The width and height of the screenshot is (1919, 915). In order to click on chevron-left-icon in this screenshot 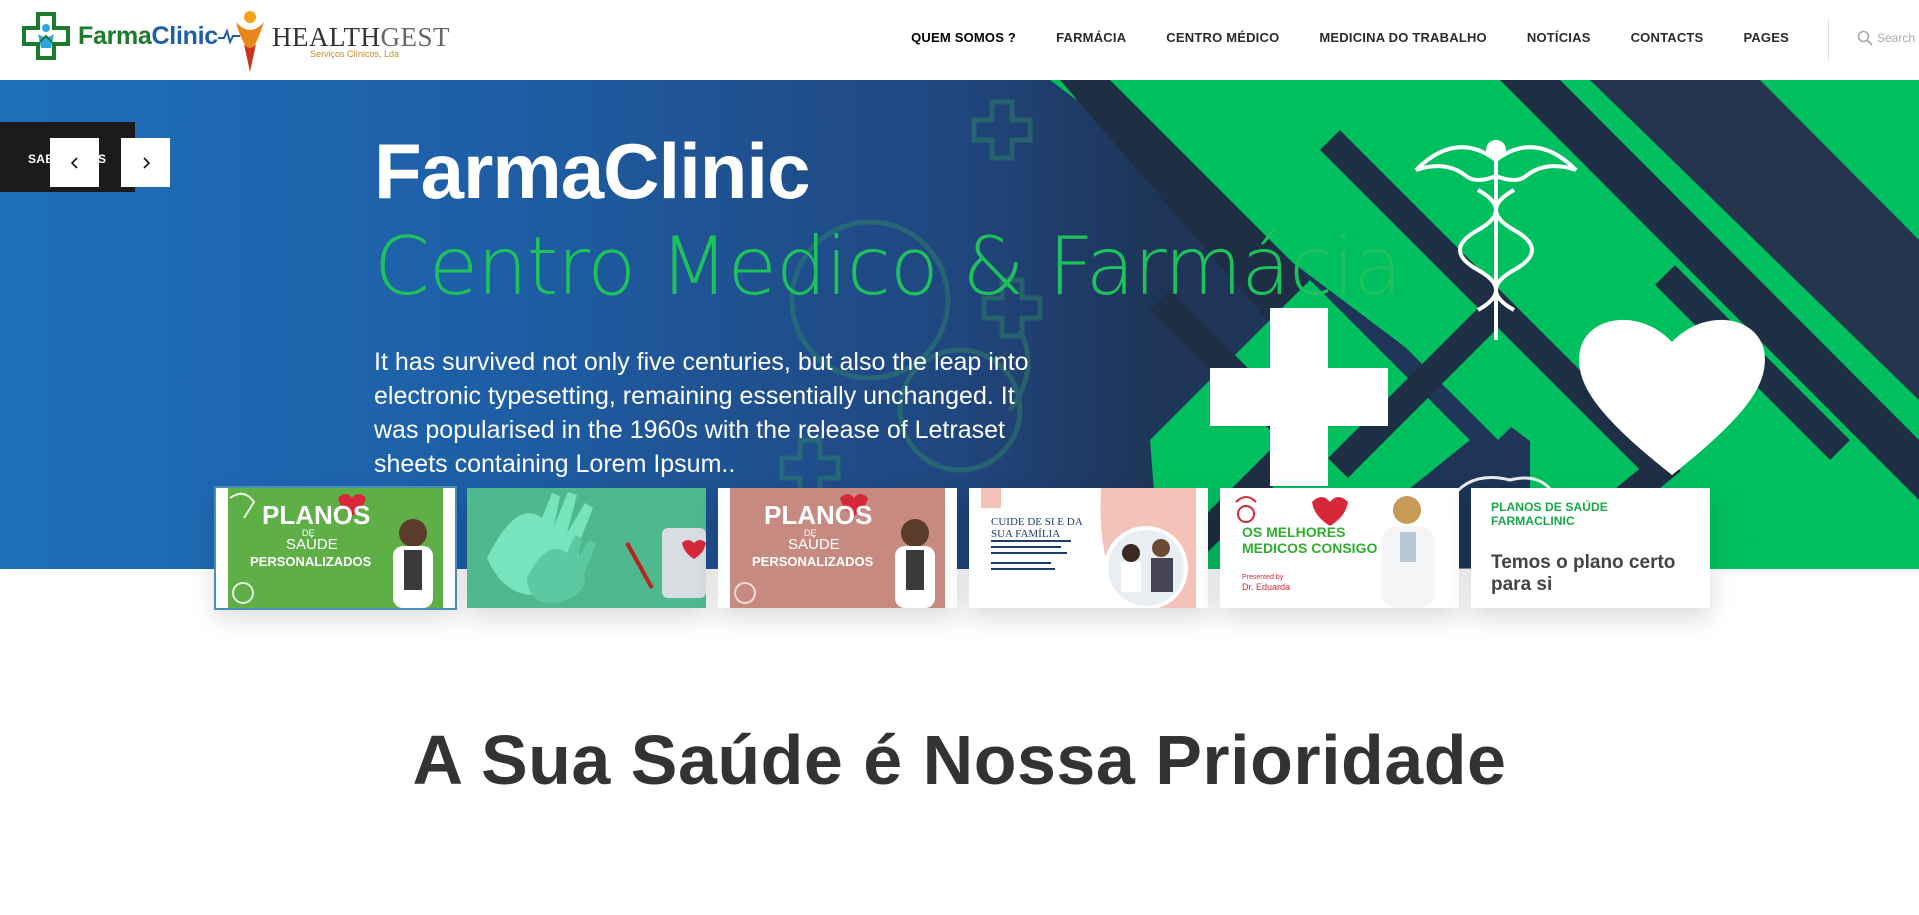, I will do `click(74, 162)`.